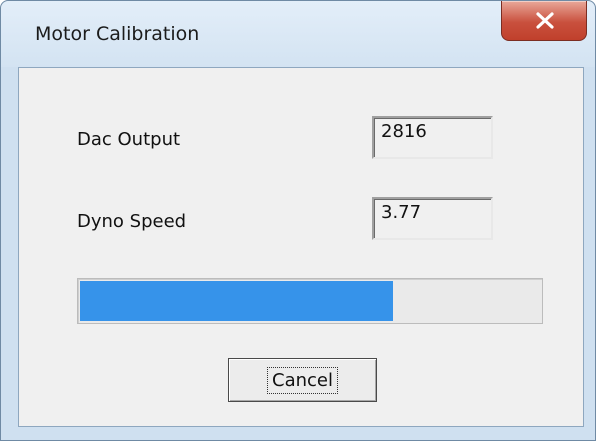  What do you see at coordinates (129, 139) in the screenshot?
I see `dac-output-label: Dac Output` at bounding box center [129, 139].